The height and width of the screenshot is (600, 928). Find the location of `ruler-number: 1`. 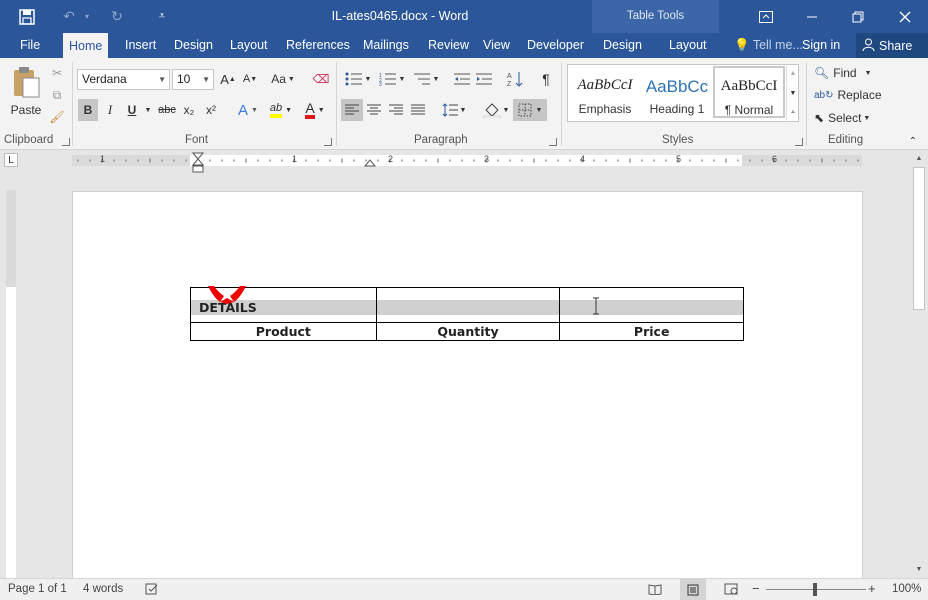

ruler-number: 1 is located at coordinates (295, 159).